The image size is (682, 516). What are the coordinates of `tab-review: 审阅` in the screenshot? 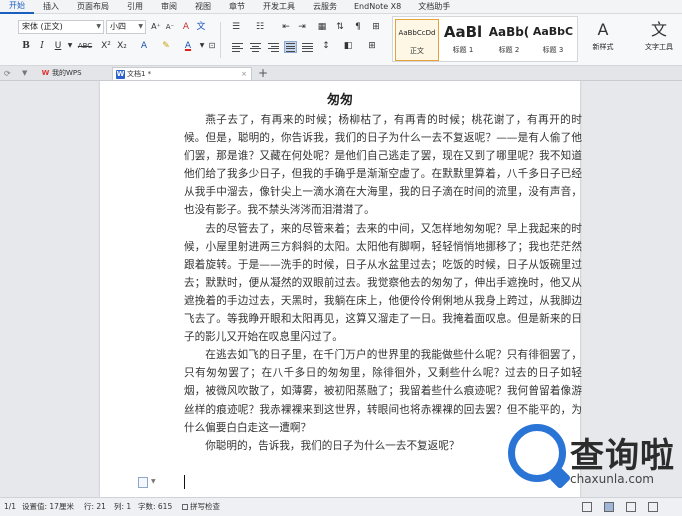 It's located at (169, 7).